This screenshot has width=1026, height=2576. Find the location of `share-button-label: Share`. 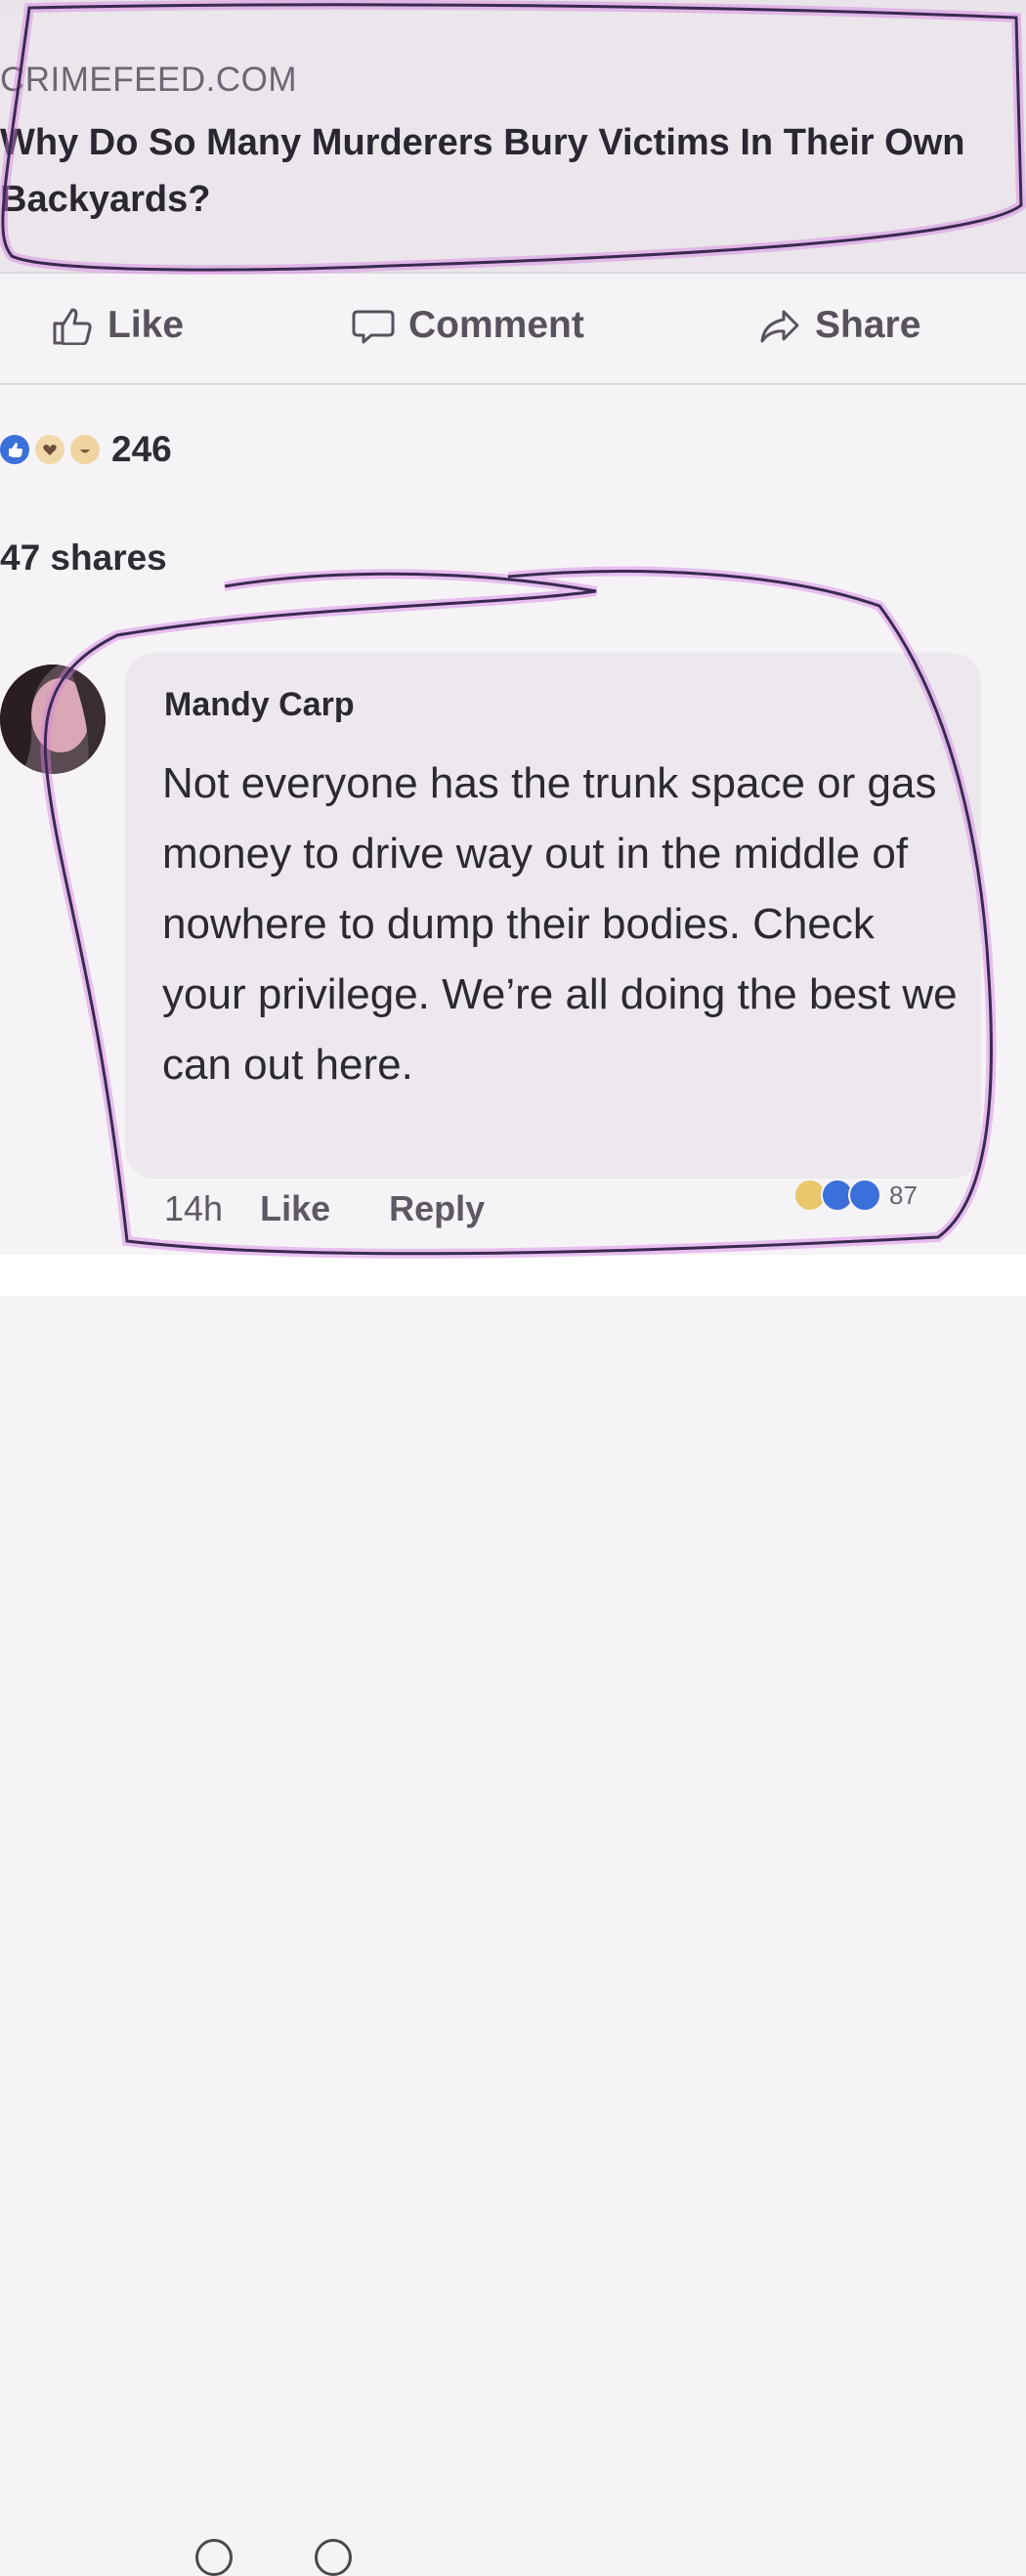

share-button-label: Share is located at coordinates (868, 325).